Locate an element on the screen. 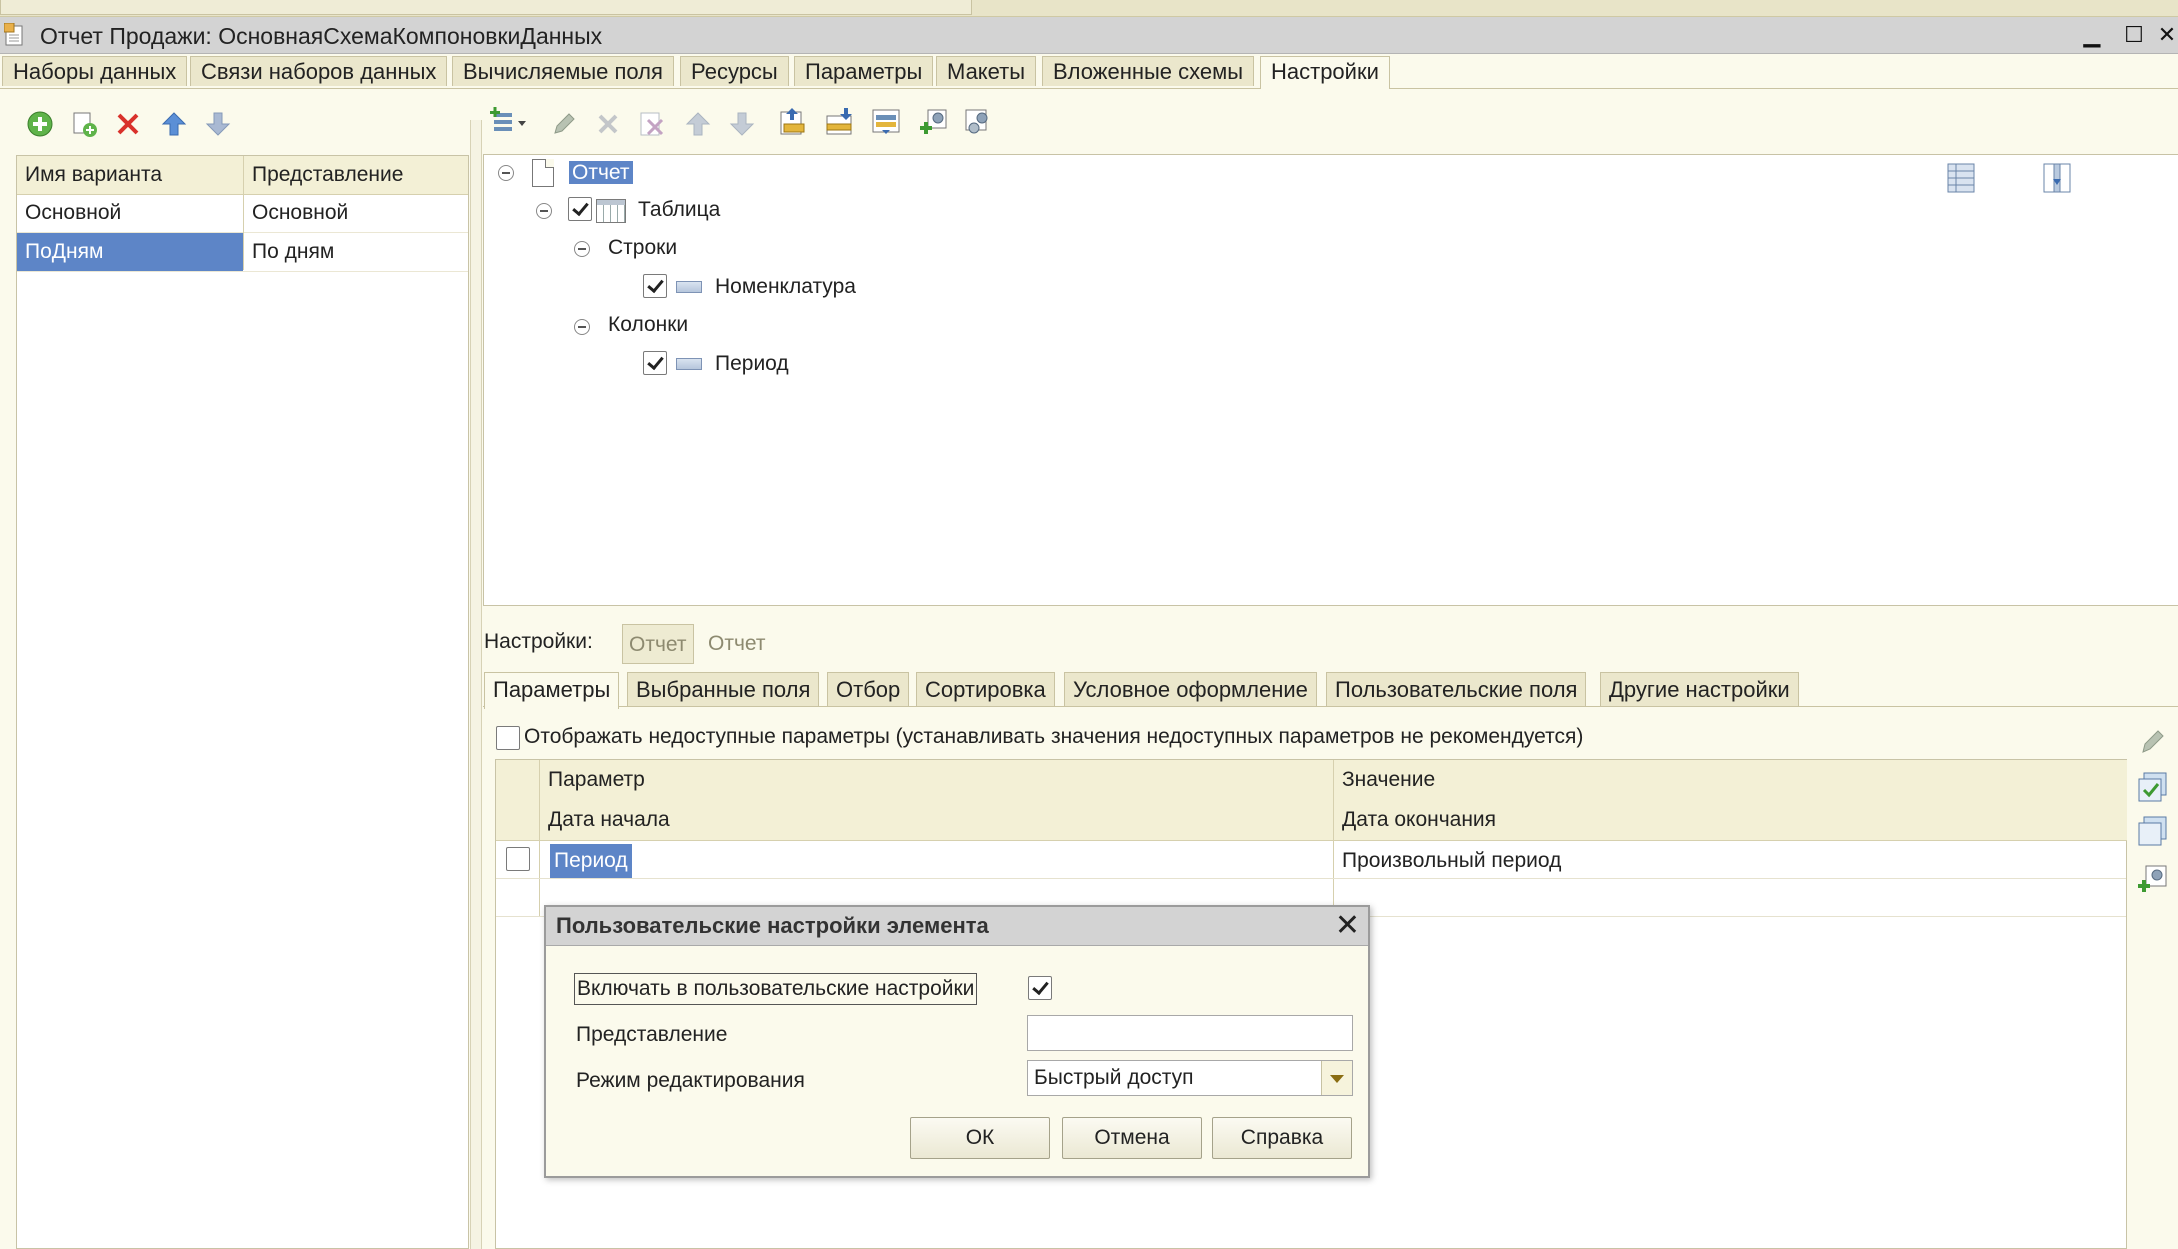 The height and width of the screenshot is (1249, 2178). tab-filter: Отбор is located at coordinates (868, 689).